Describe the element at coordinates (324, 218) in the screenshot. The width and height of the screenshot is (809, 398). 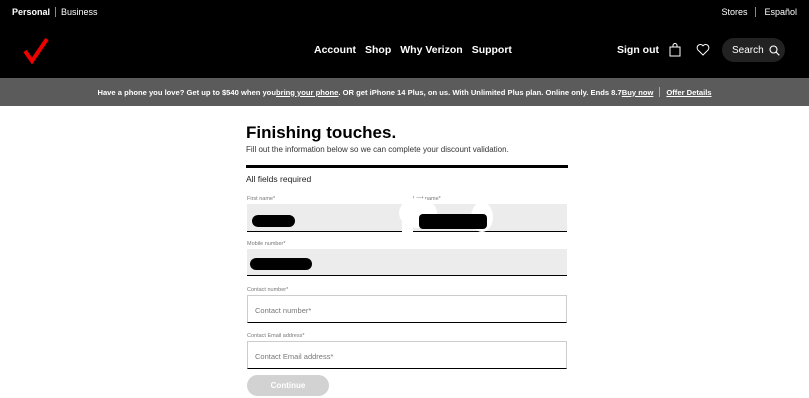
I see `first-name-field` at that location.